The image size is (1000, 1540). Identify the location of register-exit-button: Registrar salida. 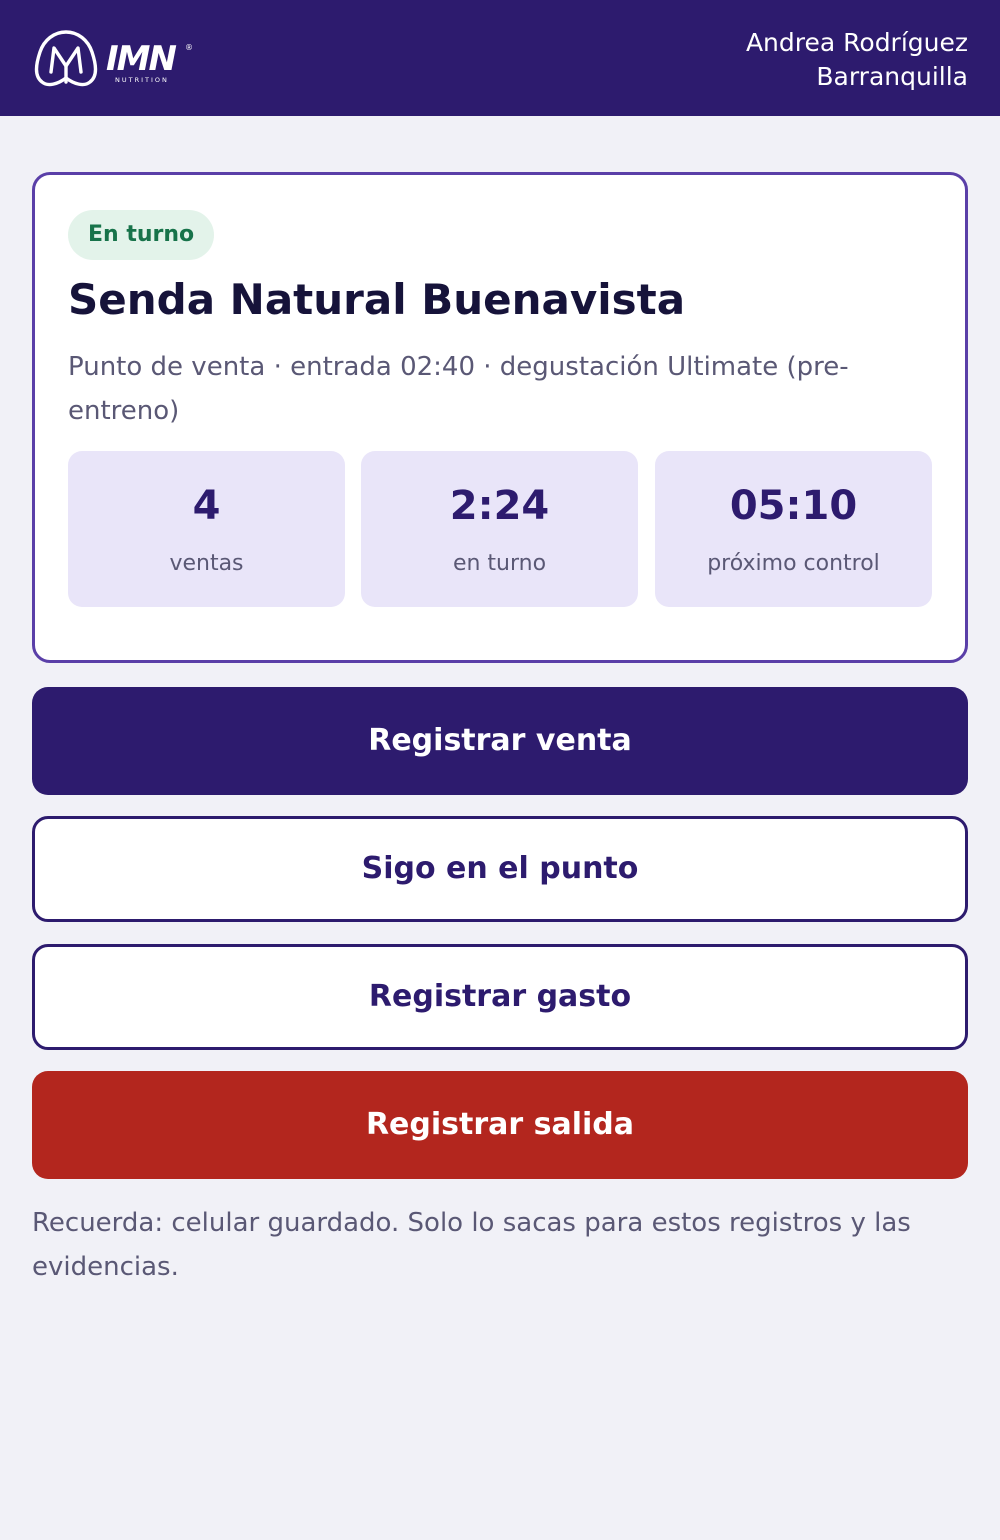
(500, 1125).